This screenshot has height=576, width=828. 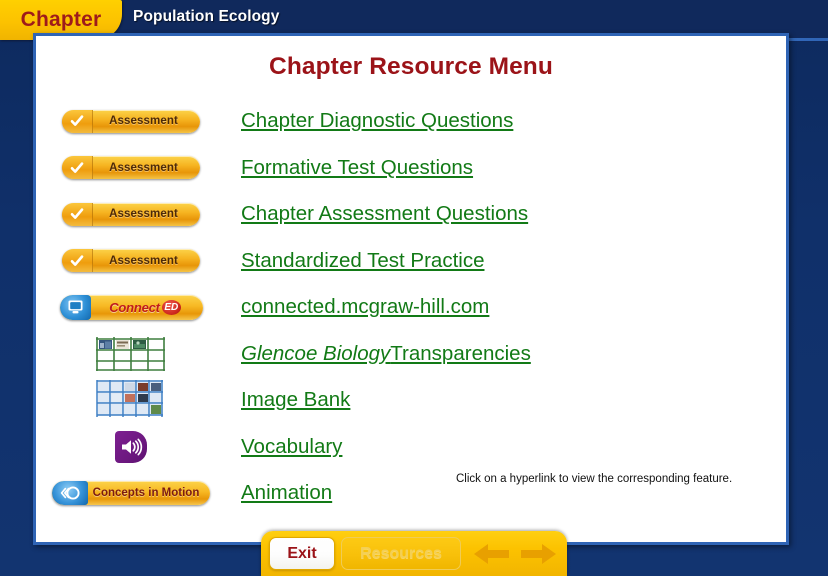 I want to click on link-formative-test-questions: Formative Test Questions, so click(x=357, y=168).